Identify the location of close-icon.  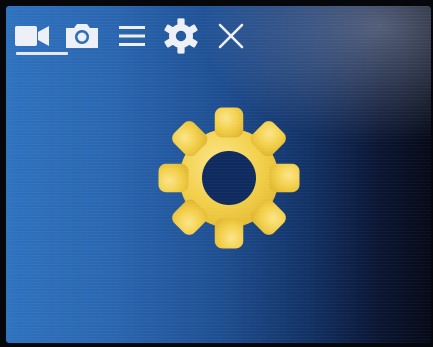
(231, 36).